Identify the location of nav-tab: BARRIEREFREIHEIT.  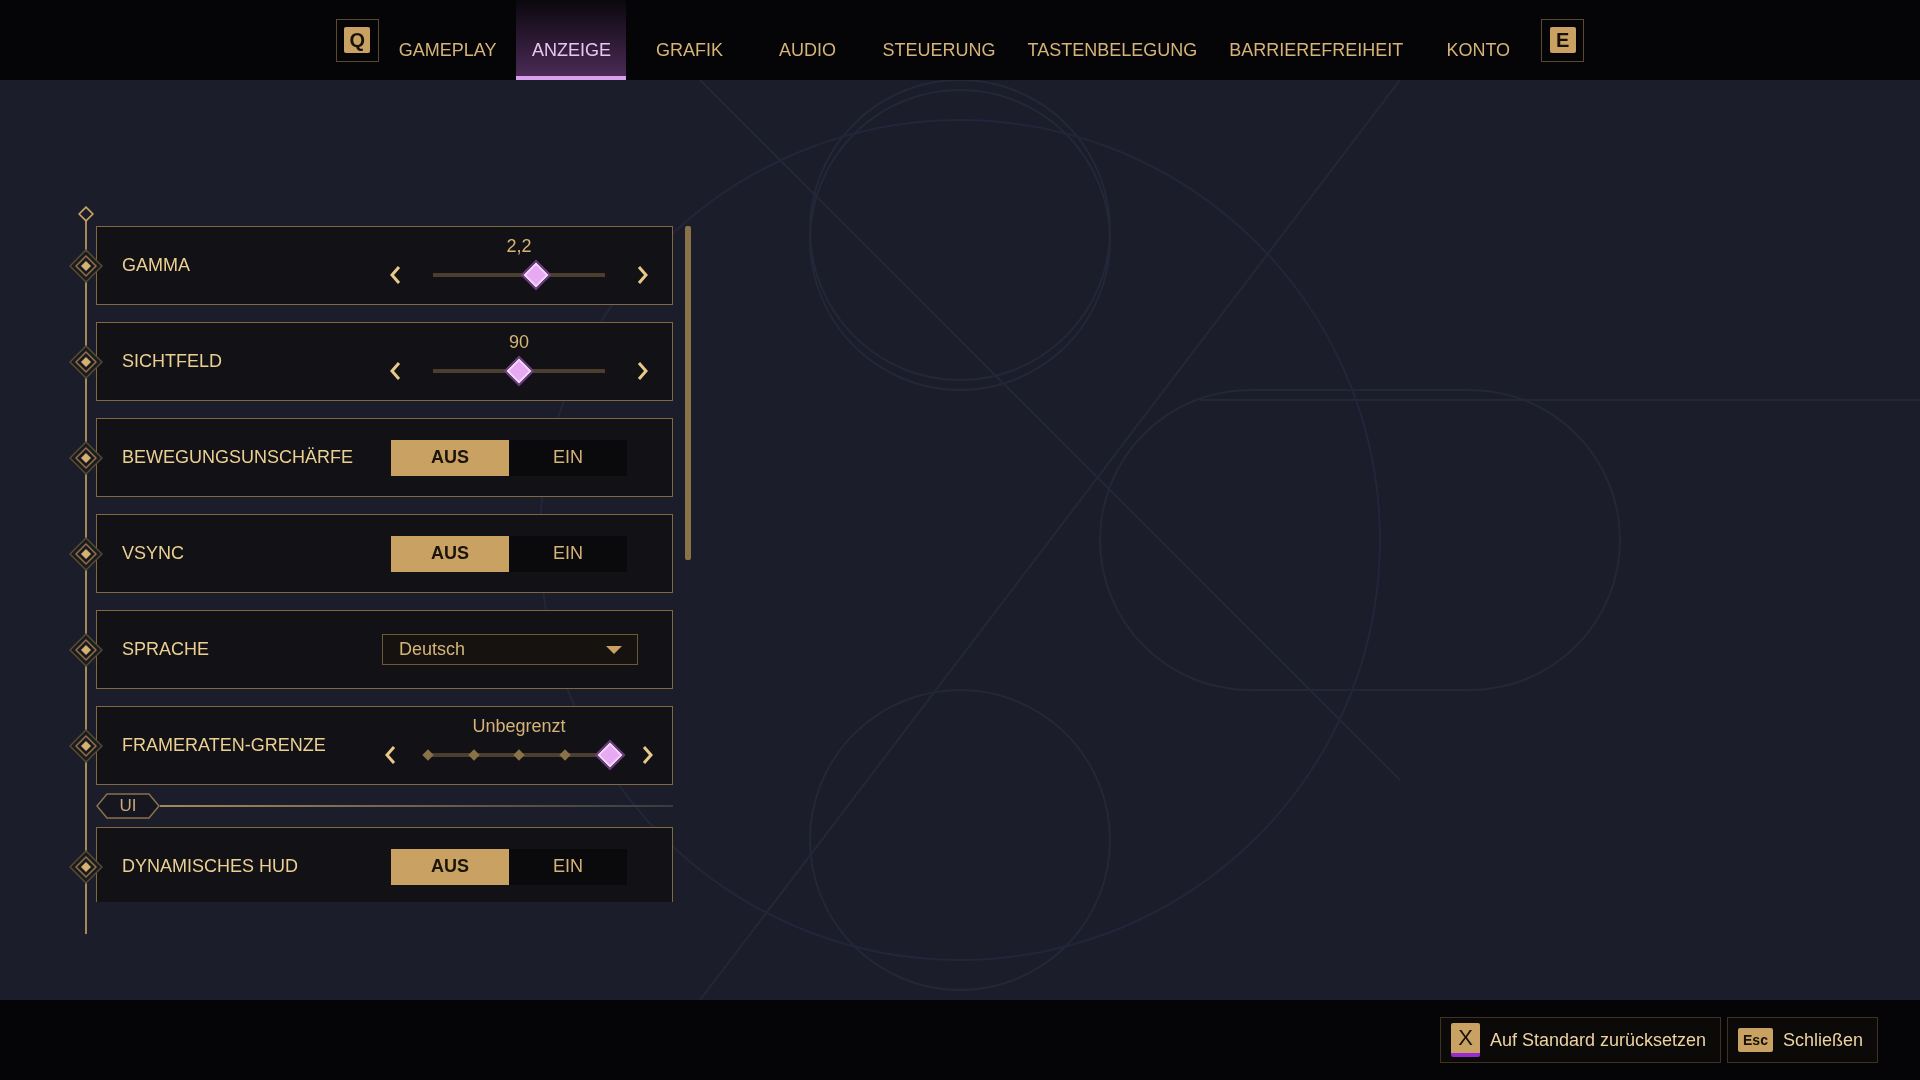
(1316, 40).